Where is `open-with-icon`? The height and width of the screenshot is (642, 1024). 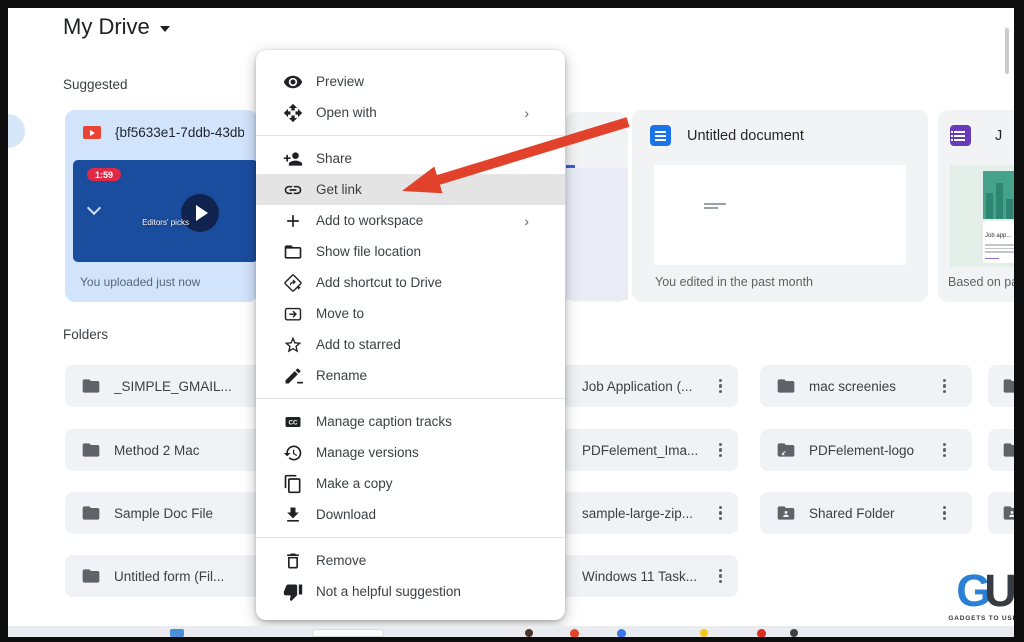
open-with-icon is located at coordinates (293, 112).